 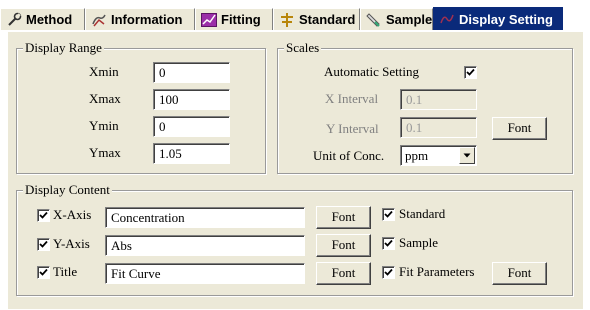 What do you see at coordinates (418, 242) in the screenshot?
I see `sample-label: Sample` at bounding box center [418, 242].